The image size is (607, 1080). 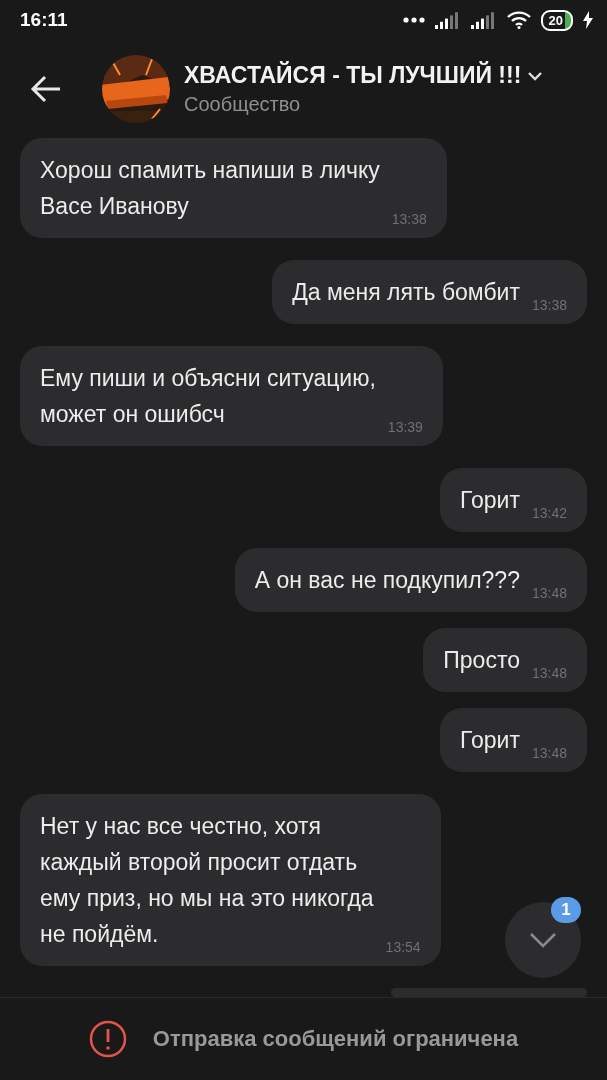 I want to click on unread-badge: 1, so click(x=566, y=910).